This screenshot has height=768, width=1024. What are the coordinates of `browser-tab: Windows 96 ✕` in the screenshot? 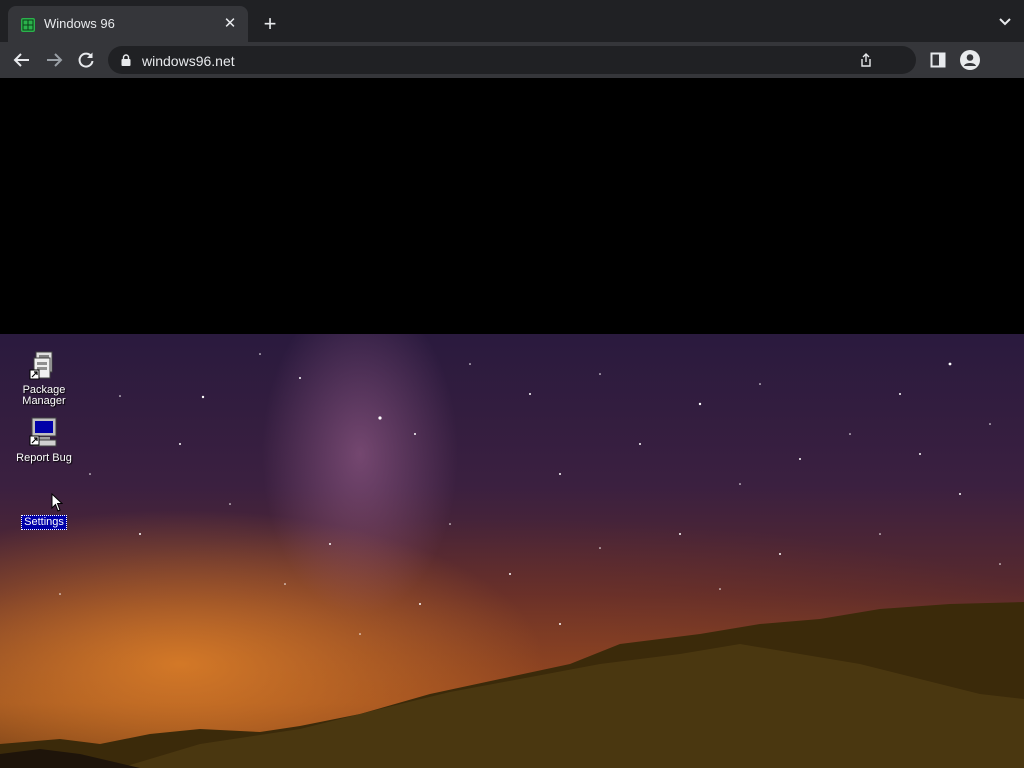 It's located at (128, 24).